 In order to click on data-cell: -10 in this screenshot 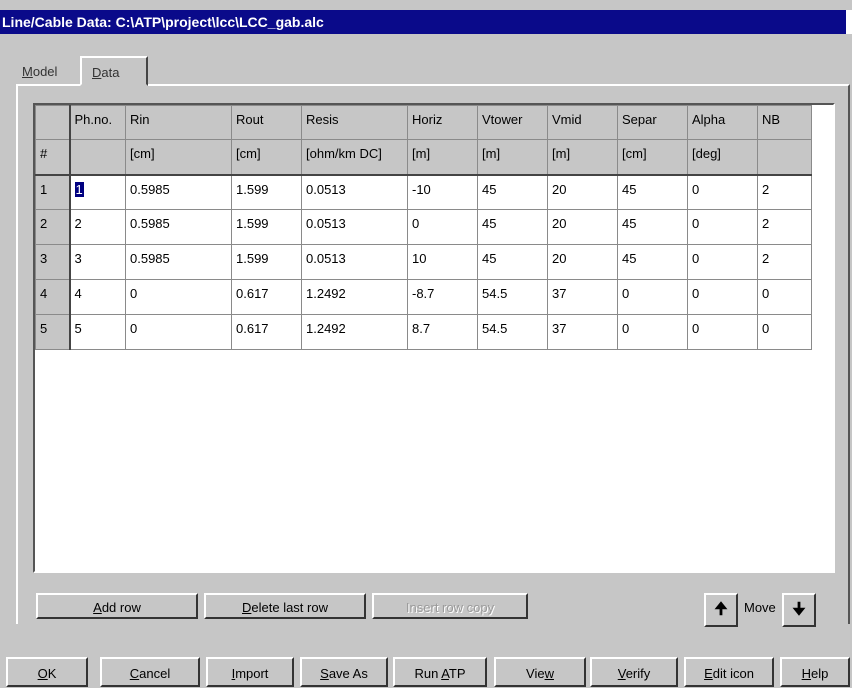, I will do `click(442, 192)`.